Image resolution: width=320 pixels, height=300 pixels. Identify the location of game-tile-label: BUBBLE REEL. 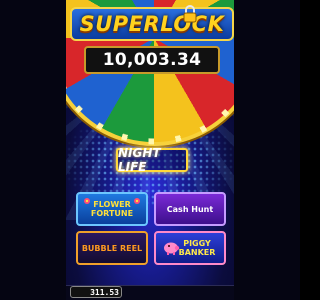
(112, 248).